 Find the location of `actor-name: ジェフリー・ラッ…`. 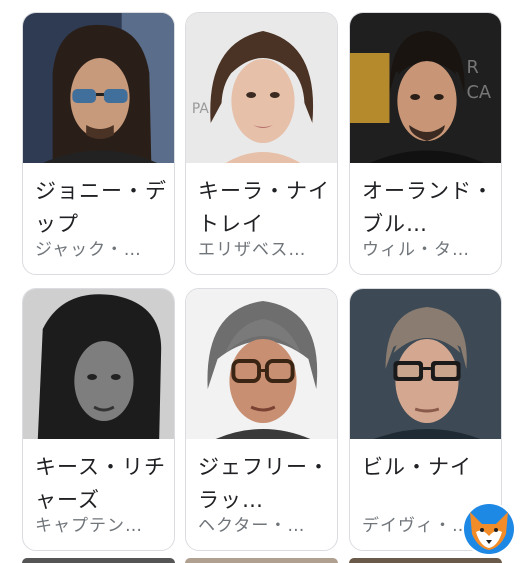

actor-name: ジェフリー・ラッ… is located at coordinates (264, 483).